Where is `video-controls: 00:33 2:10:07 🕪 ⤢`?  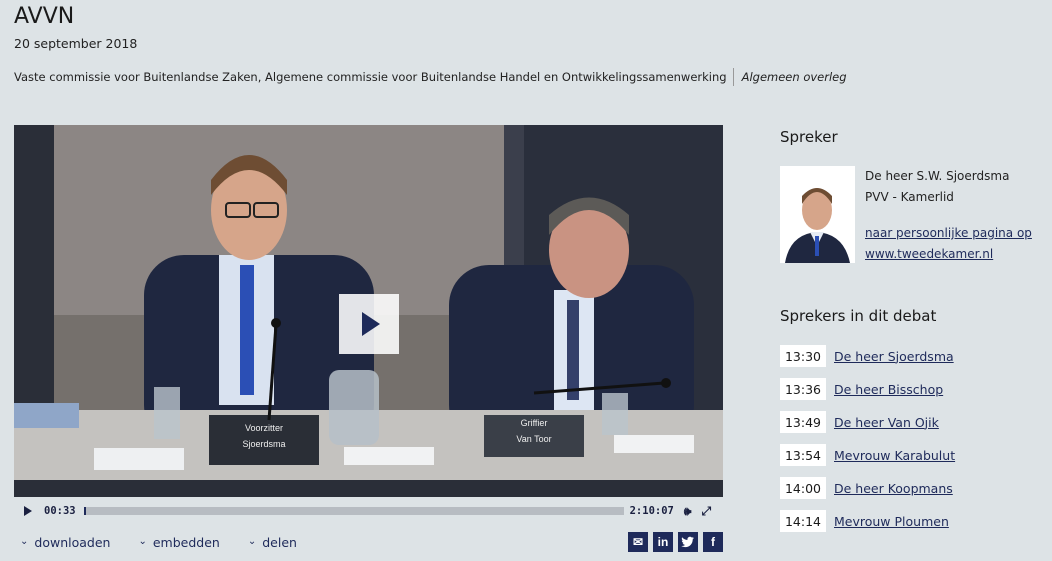
video-controls: 00:33 2:10:07 🕪 ⤢ is located at coordinates (368, 511).